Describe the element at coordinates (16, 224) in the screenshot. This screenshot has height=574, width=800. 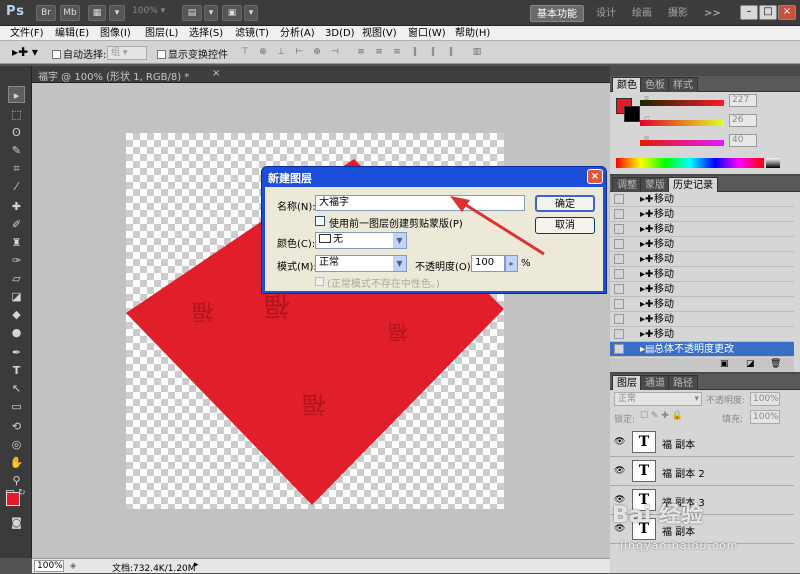
I see `brush-tool-icon: ✐` at that location.